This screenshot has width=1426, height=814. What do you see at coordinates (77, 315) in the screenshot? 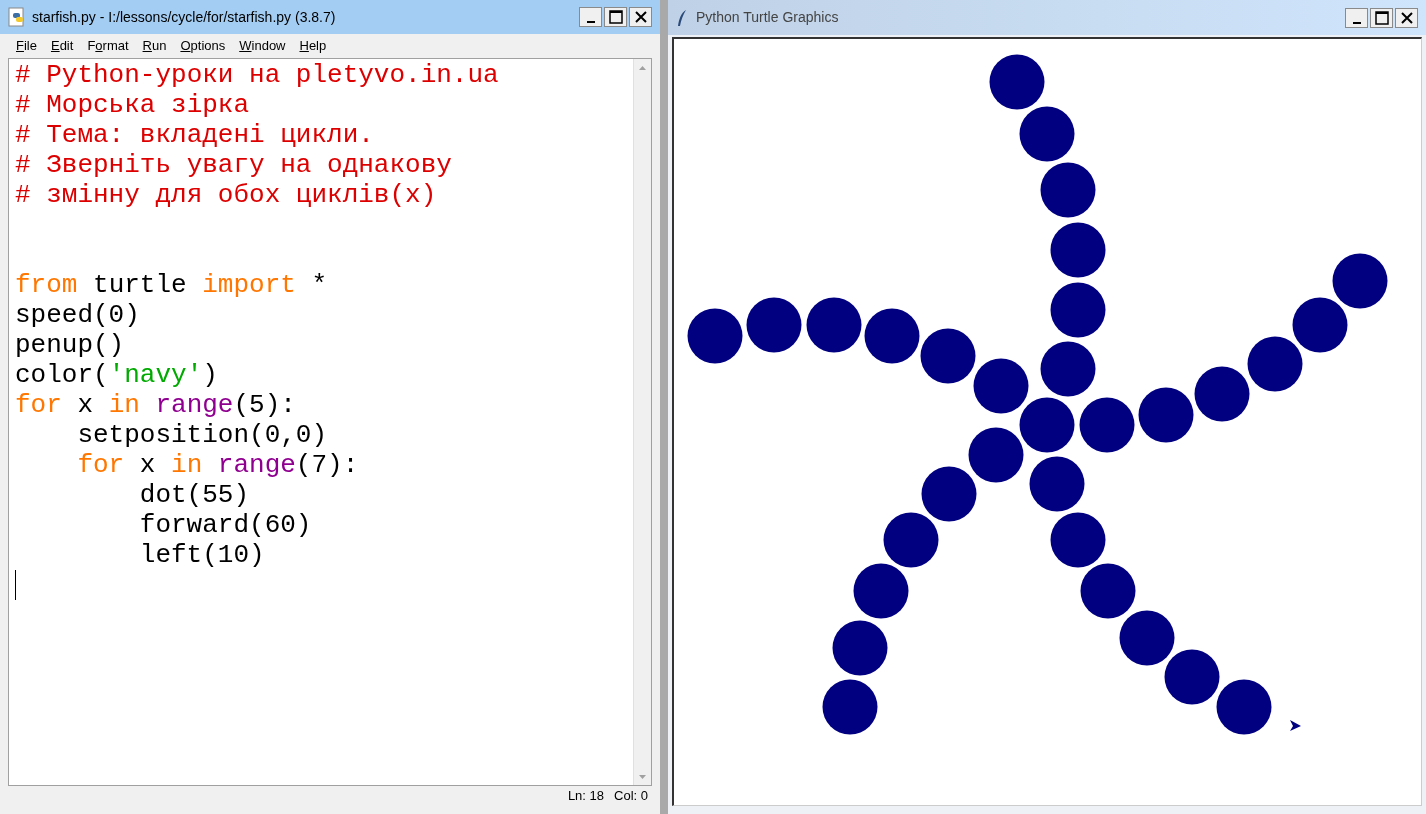
I see `code-line: speed(0)` at bounding box center [77, 315].